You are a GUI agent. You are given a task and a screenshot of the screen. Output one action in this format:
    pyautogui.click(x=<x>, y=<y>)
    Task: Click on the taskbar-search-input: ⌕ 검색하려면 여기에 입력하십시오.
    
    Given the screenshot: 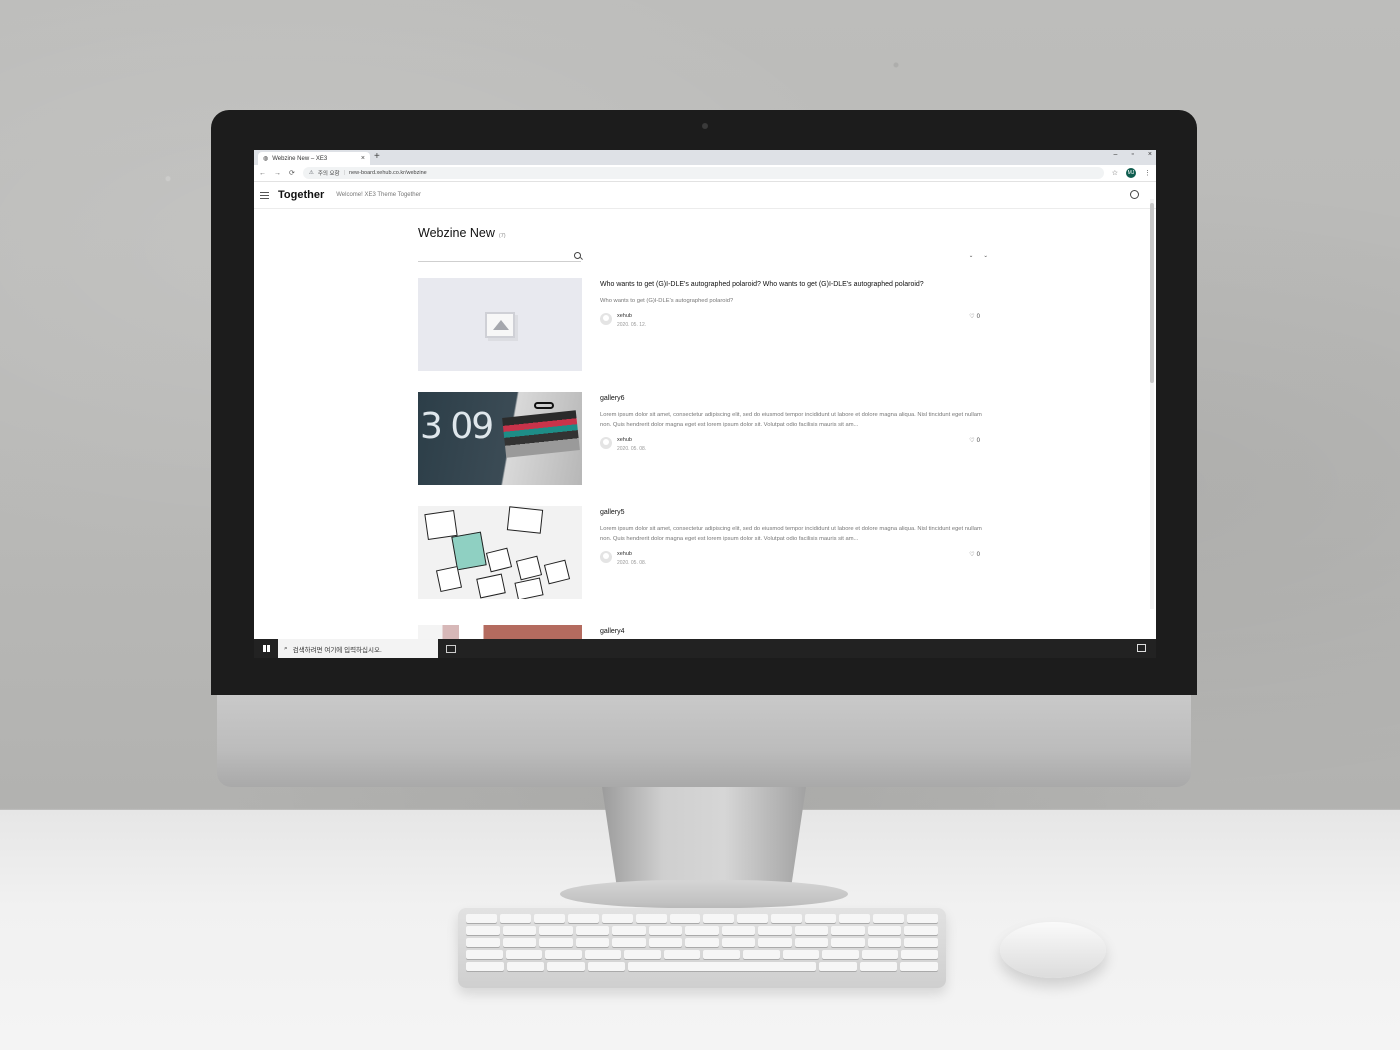 What is the action you would take?
    pyautogui.click(x=358, y=648)
    